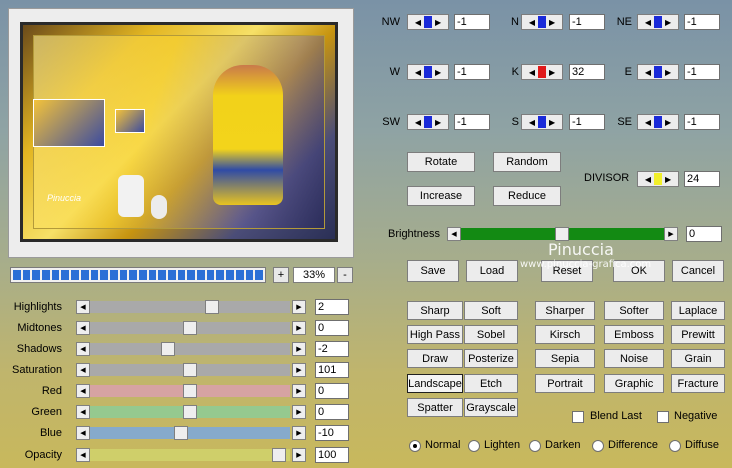 This screenshot has height=468, width=732. I want to click on highlights-slider-thumb, so click(212, 307).